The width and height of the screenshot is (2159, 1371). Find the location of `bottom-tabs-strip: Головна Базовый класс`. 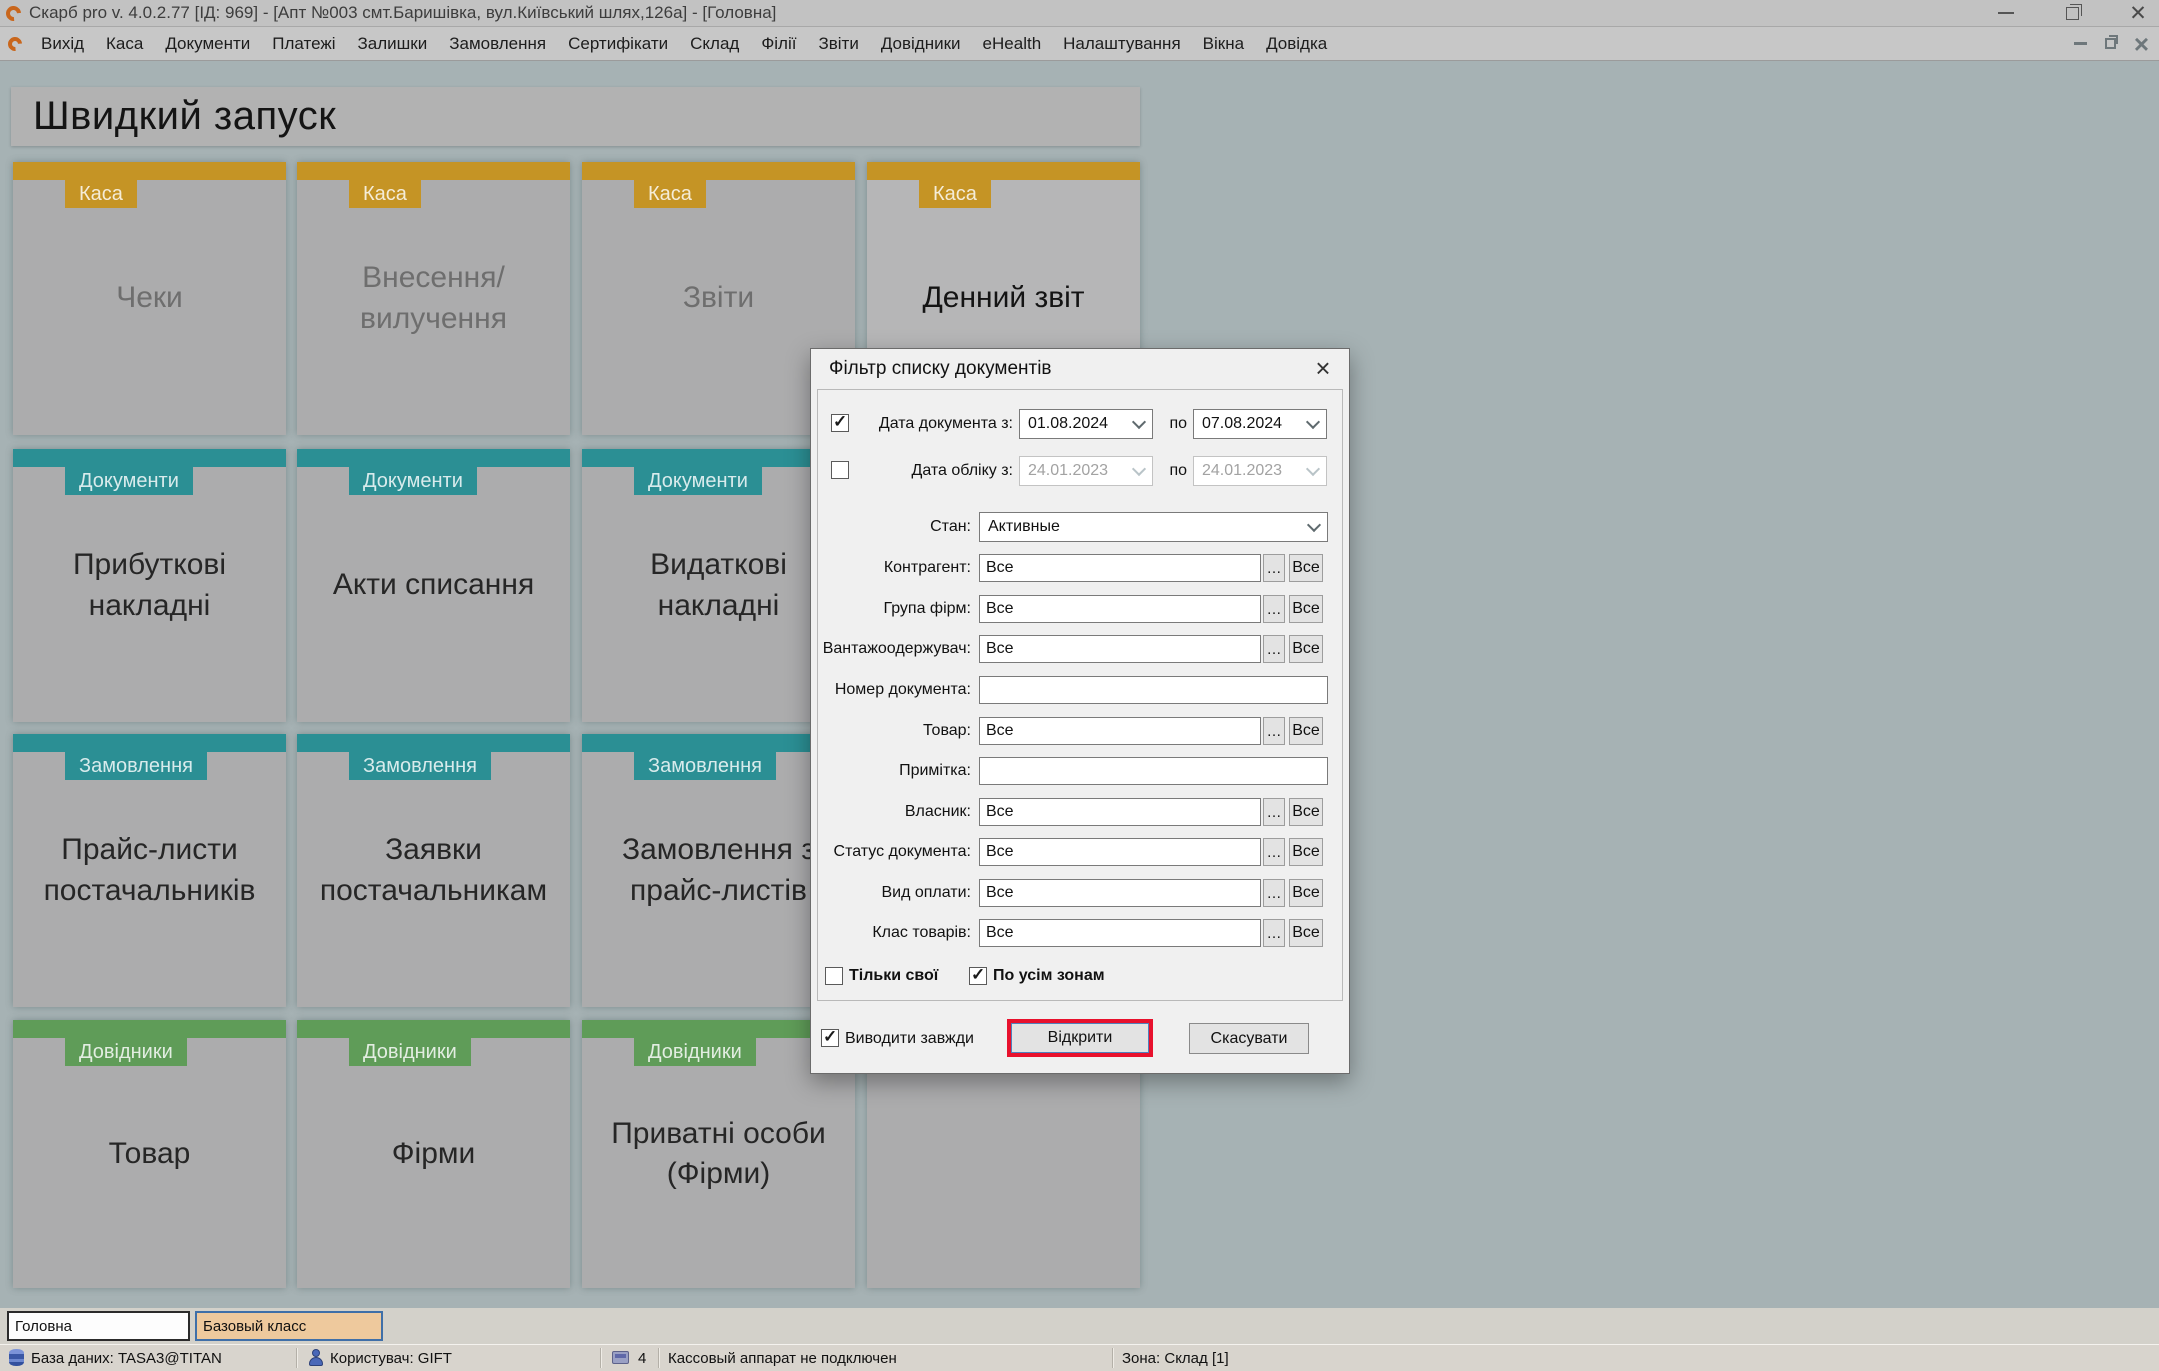

bottom-tabs-strip: Головна Базовый класс is located at coordinates (1079, 1326).